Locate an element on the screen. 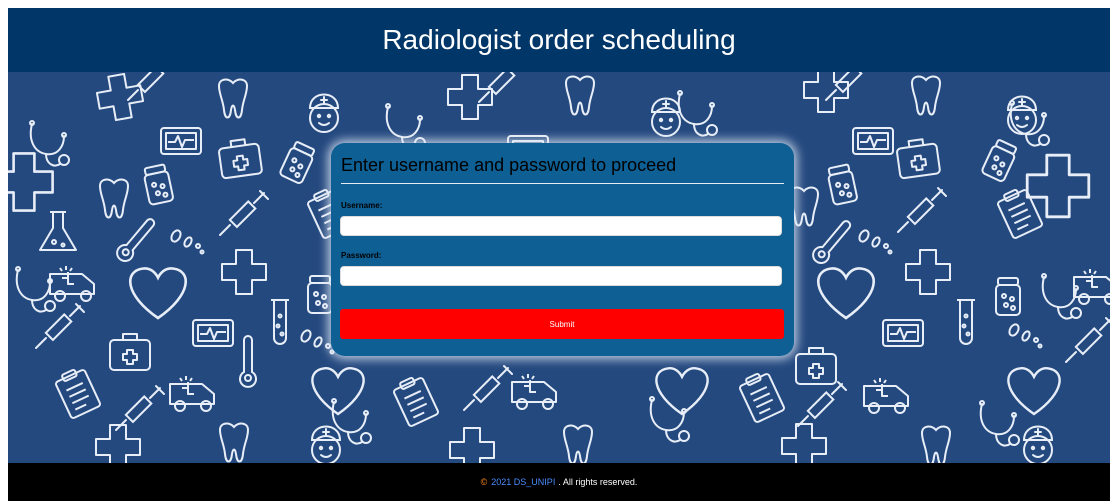 The width and height of the screenshot is (1110, 501). login-heading: Enter username and password to proceed is located at coordinates (509, 165).